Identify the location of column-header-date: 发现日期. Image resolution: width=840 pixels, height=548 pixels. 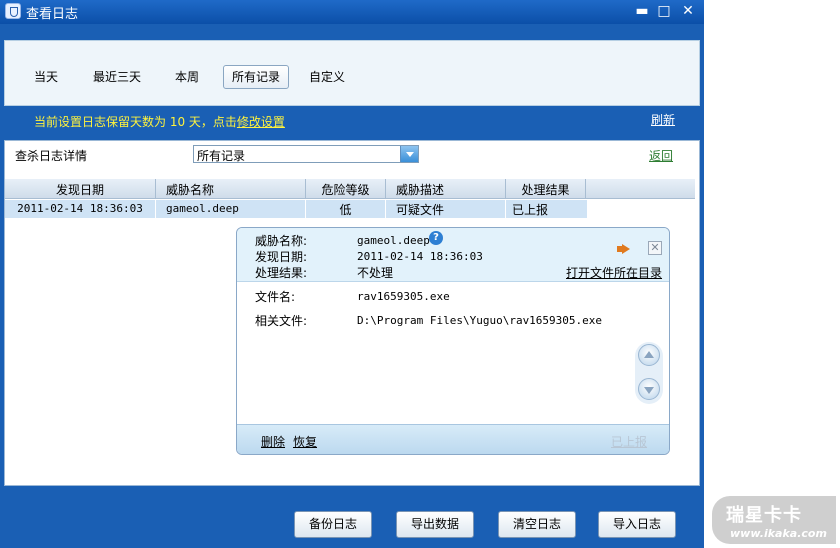
(80, 189).